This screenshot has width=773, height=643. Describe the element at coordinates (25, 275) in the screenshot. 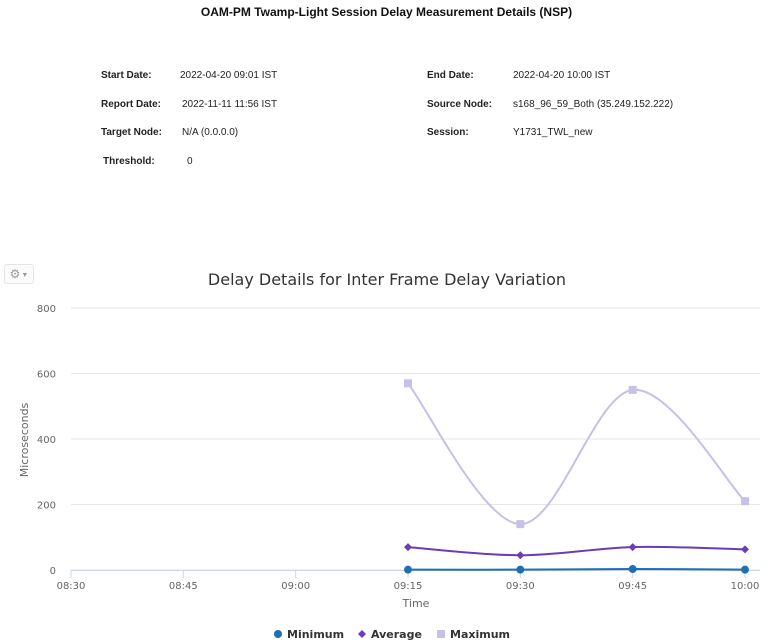

I see `chevron-down-icon: ▼` at that location.